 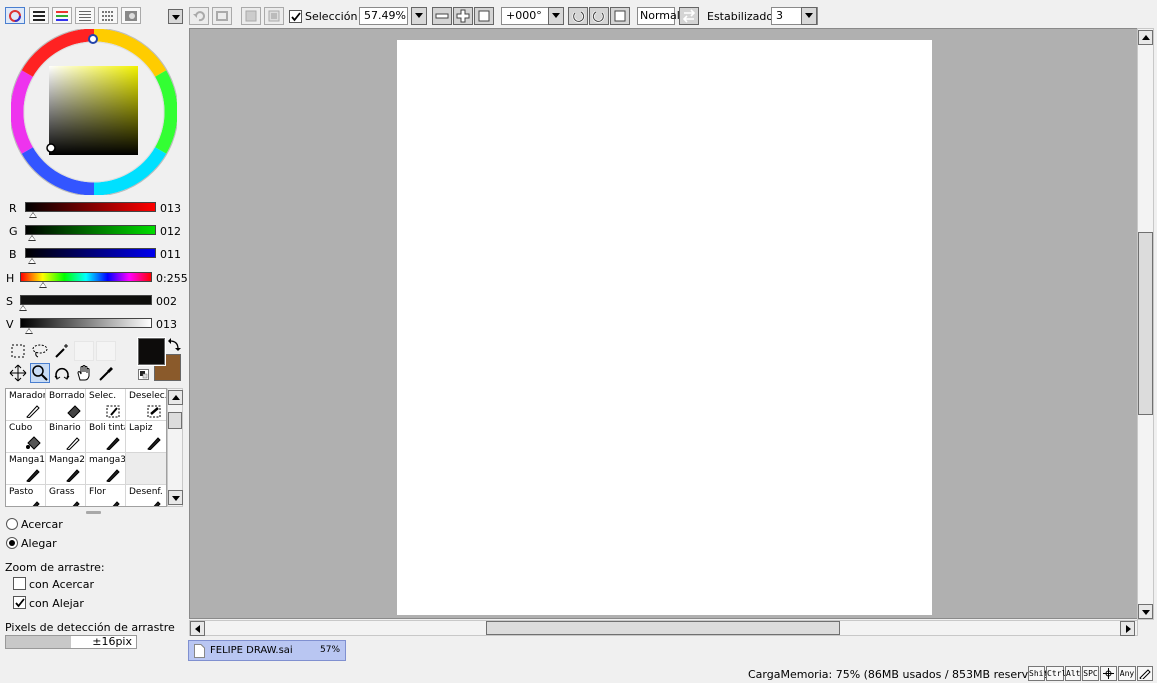 What do you see at coordinates (251, 16) in the screenshot?
I see `deselect-button` at bounding box center [251, 16].